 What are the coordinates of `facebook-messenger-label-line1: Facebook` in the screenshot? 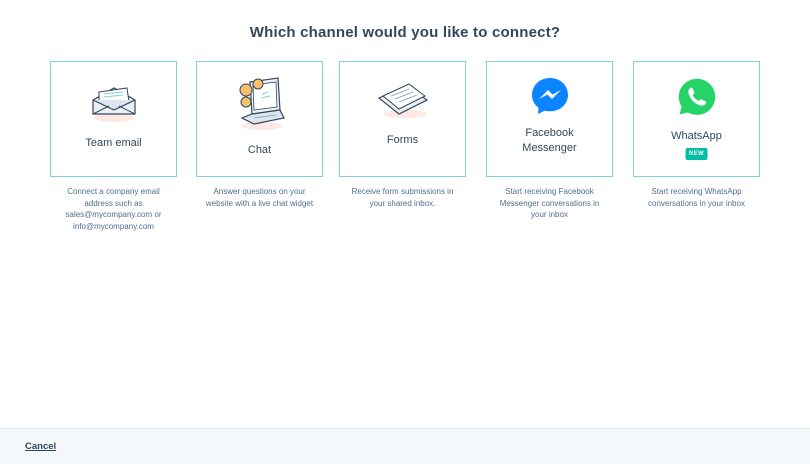 It's located at (549, 133).